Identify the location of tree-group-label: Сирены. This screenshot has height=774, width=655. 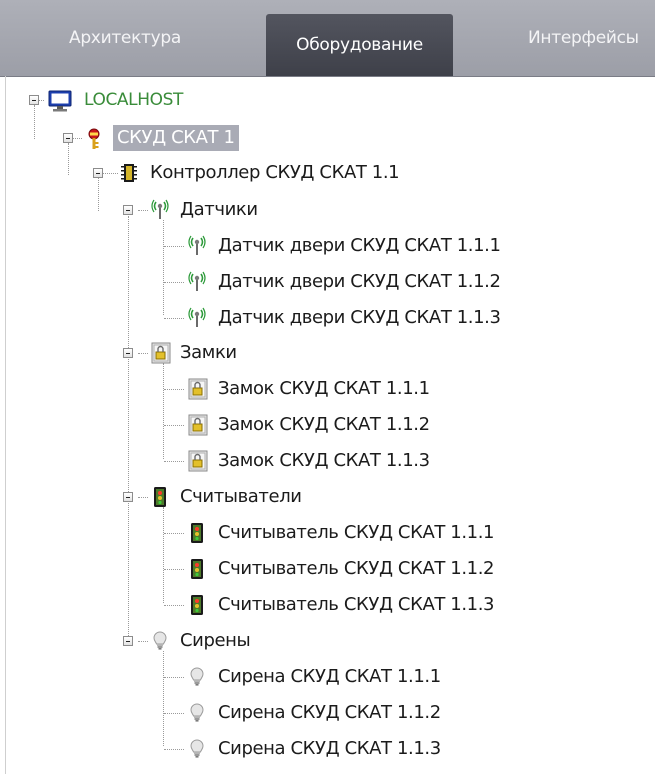
(215, 641).